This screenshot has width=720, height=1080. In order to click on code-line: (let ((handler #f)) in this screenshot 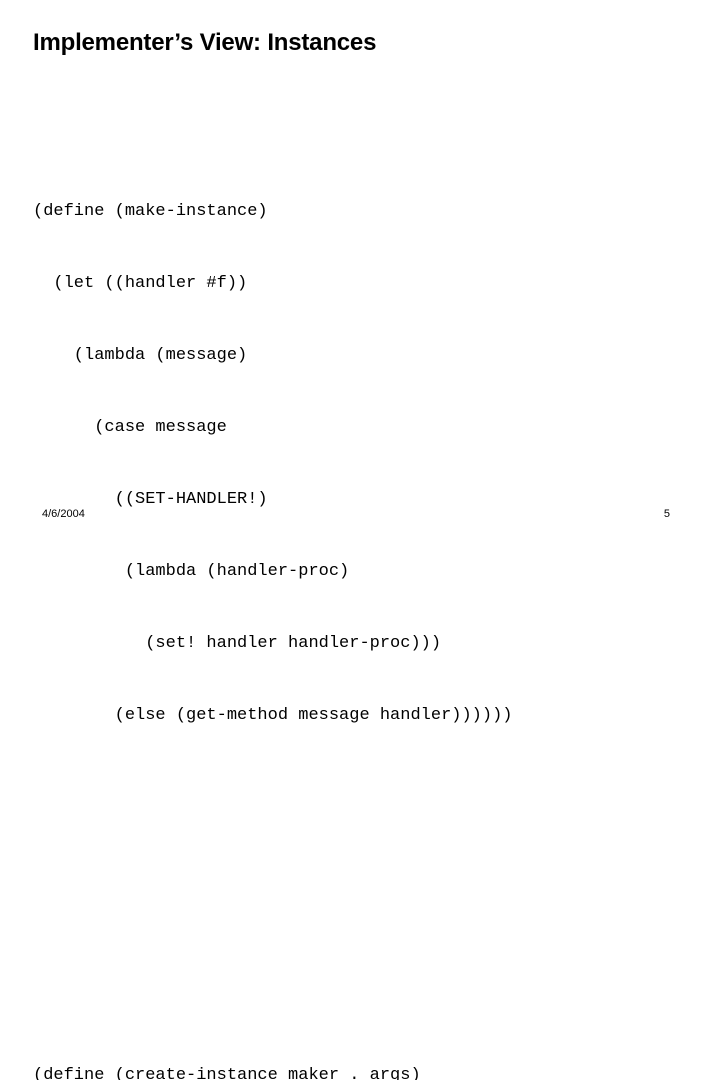, I will do `click(140, 283)`.